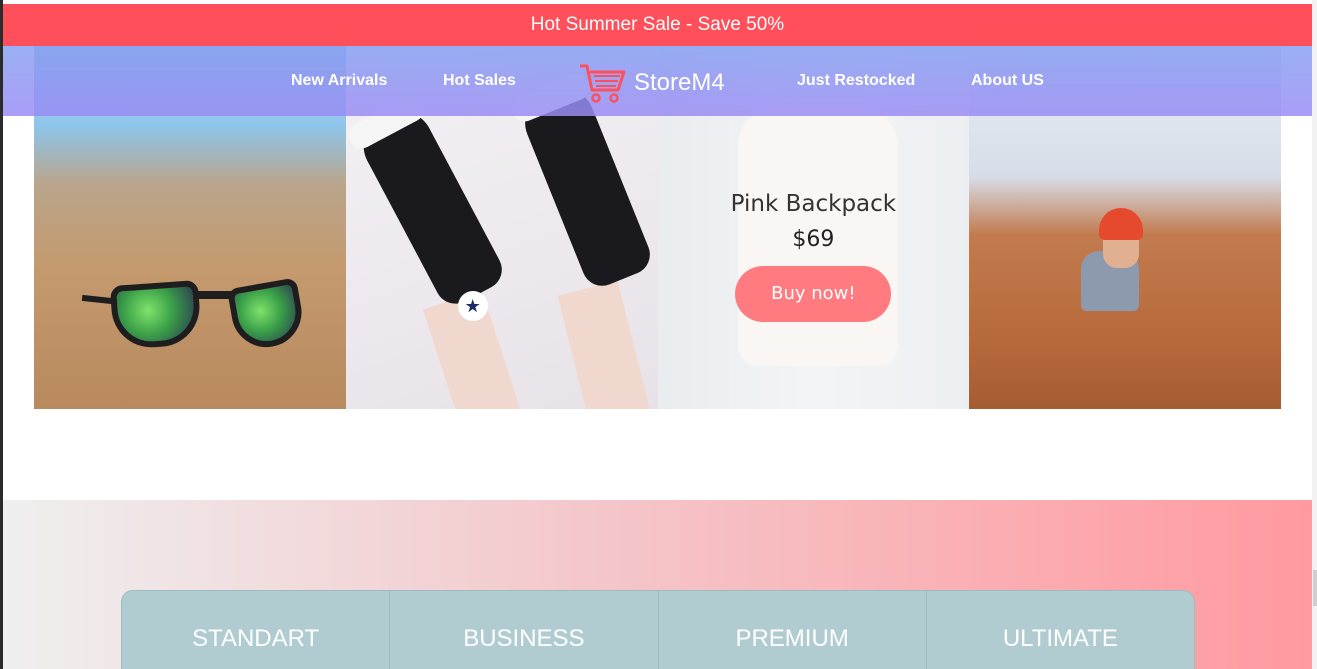  I want to click on nav-hot-sales: Hot Sales, so click(479, 81).